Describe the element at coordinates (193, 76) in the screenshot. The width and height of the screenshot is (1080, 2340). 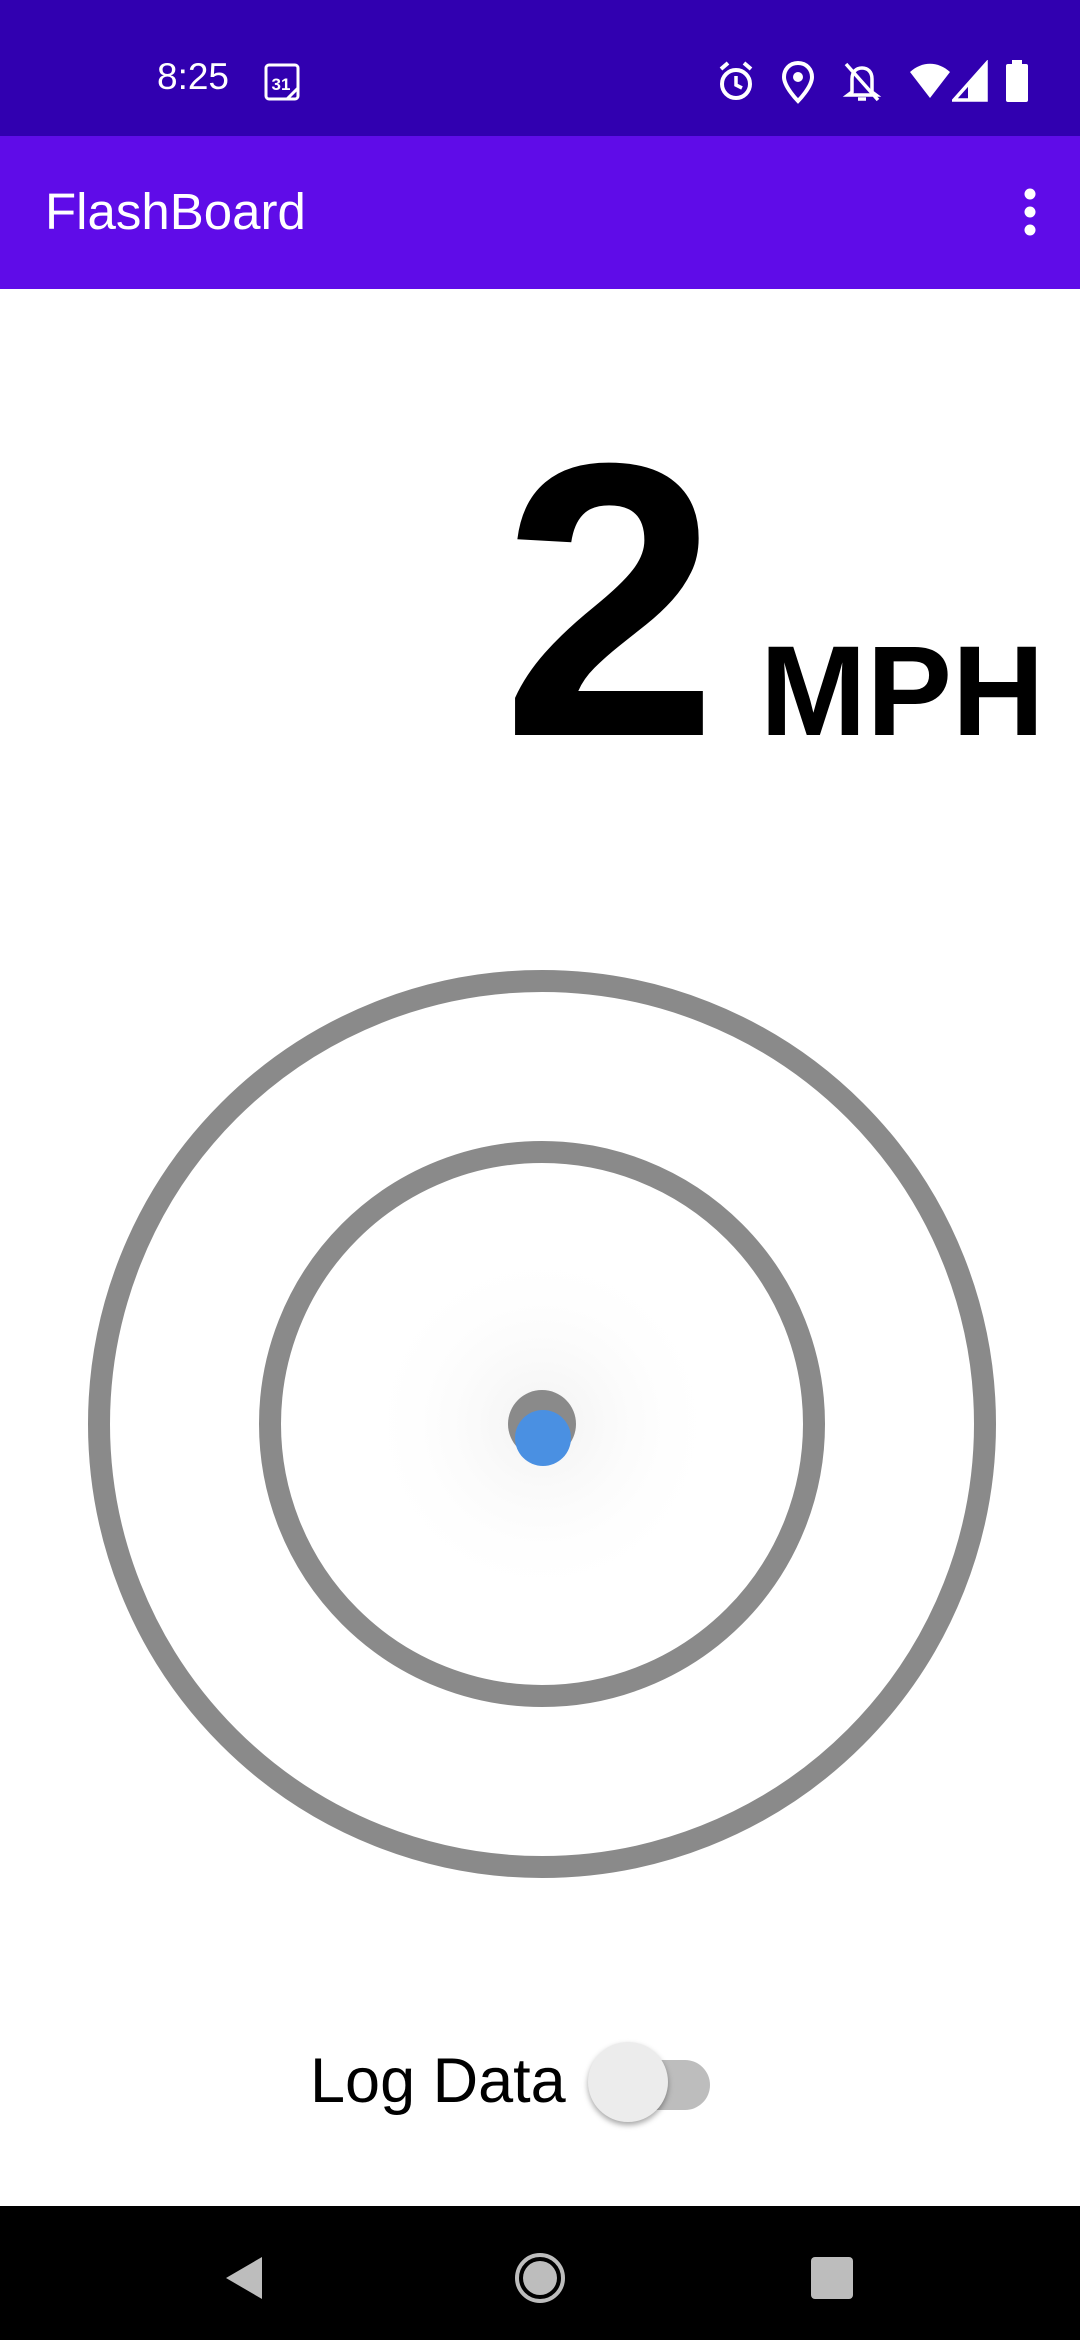
I see `status-time: 8:25` at that location.